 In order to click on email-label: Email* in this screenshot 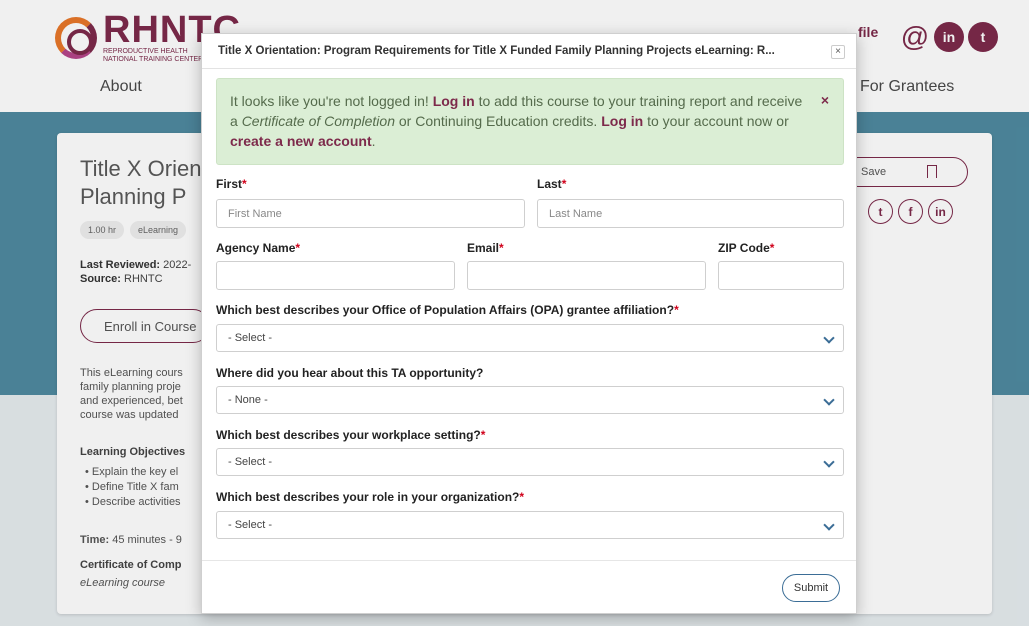, I will do `click(485, 248)`.